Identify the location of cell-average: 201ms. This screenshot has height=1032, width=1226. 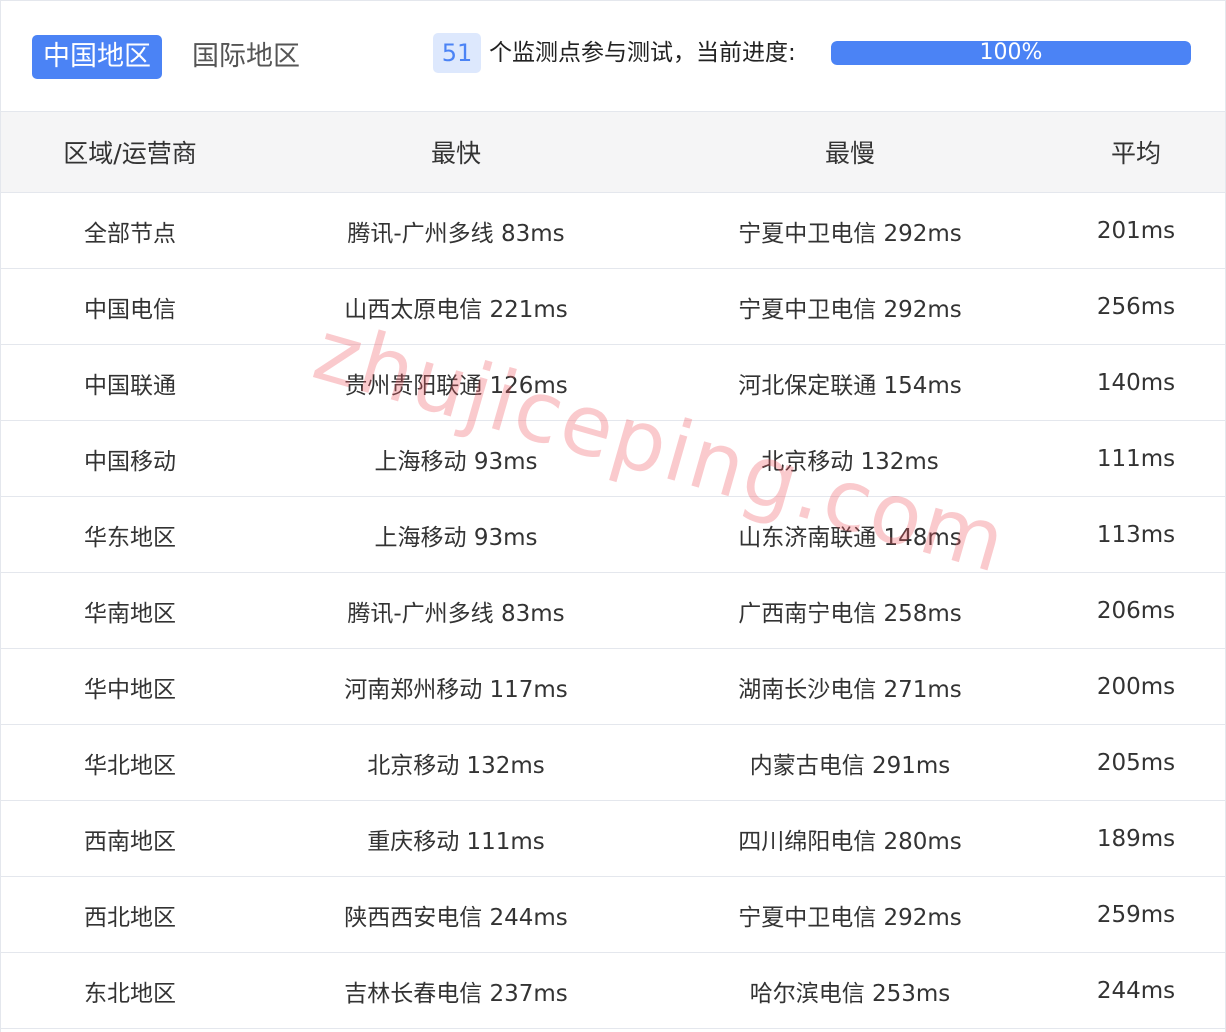
(1136, 230).